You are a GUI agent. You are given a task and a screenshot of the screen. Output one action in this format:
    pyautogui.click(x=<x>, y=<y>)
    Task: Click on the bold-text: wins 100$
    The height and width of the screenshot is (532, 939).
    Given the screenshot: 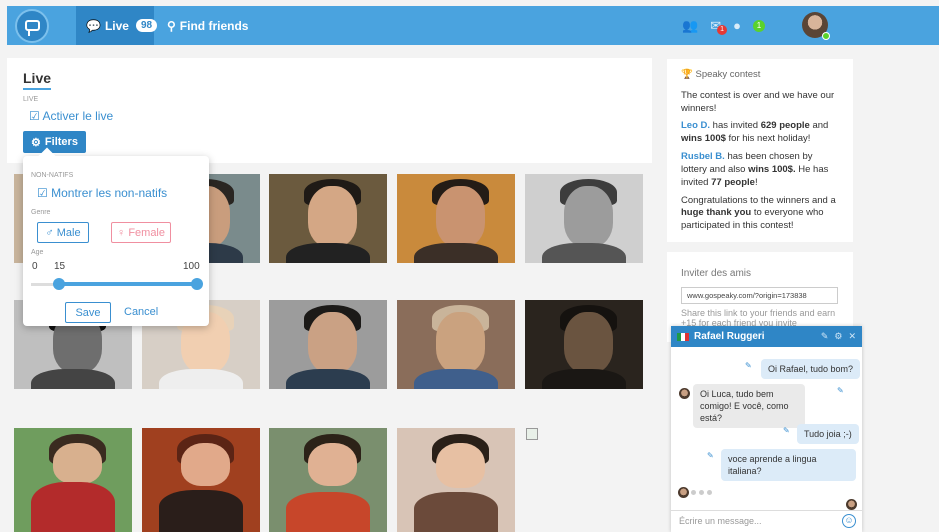 What is the action you would take?
    pyautogui.click(x=703, y=139)
    